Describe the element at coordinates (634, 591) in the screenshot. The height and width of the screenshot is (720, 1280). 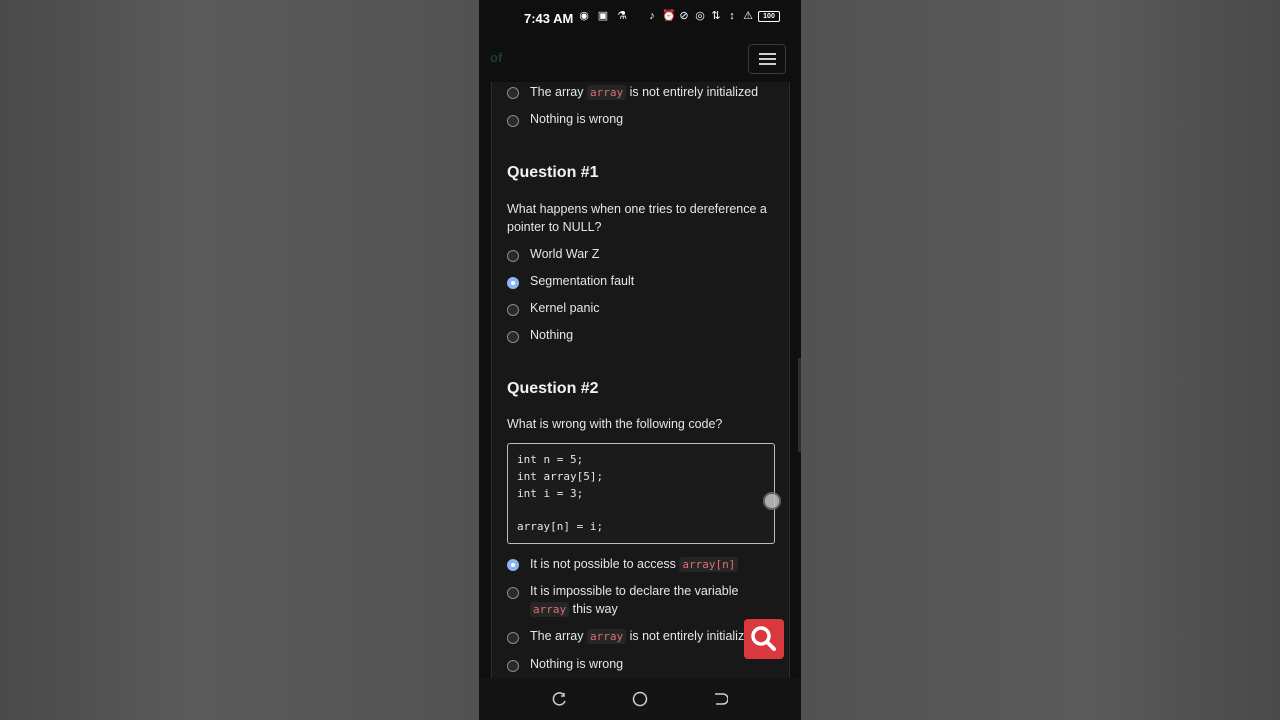
I see `option-text: It is impossible to declare the variable` at that location.